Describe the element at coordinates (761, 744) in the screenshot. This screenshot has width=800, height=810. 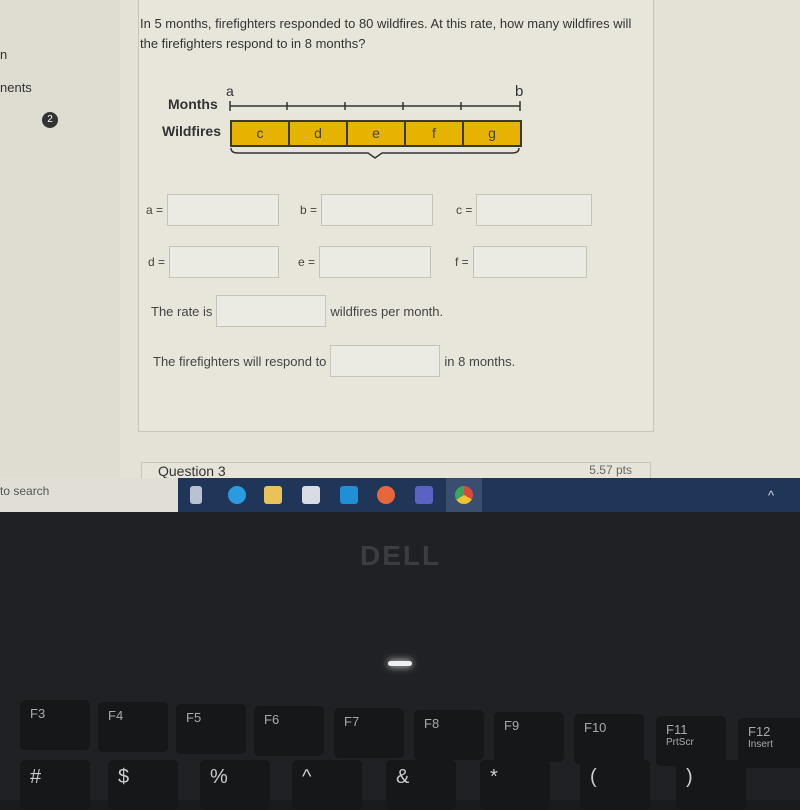
I see `key-sublabel: Insert` at that location.